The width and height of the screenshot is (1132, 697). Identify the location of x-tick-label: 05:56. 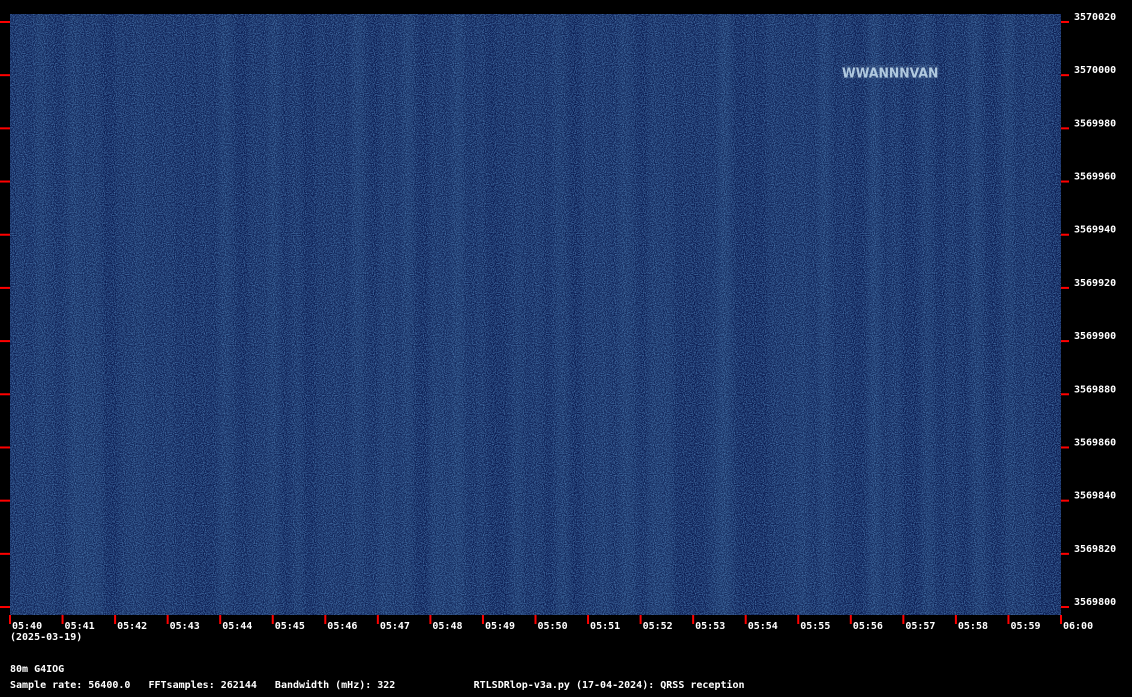
(868, 626).